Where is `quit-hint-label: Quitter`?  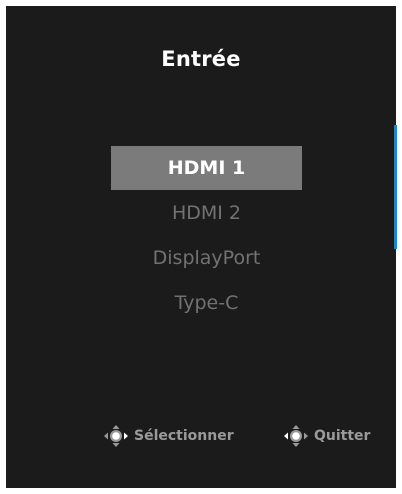
quit-hint-label: Quitter is located at coordinates (342, 436).